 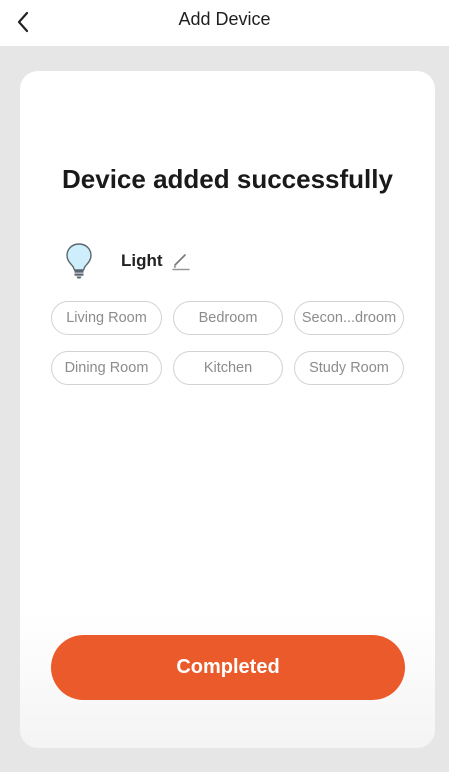 I want to click on top-bar: Add Device, so click(x=224, y=23).